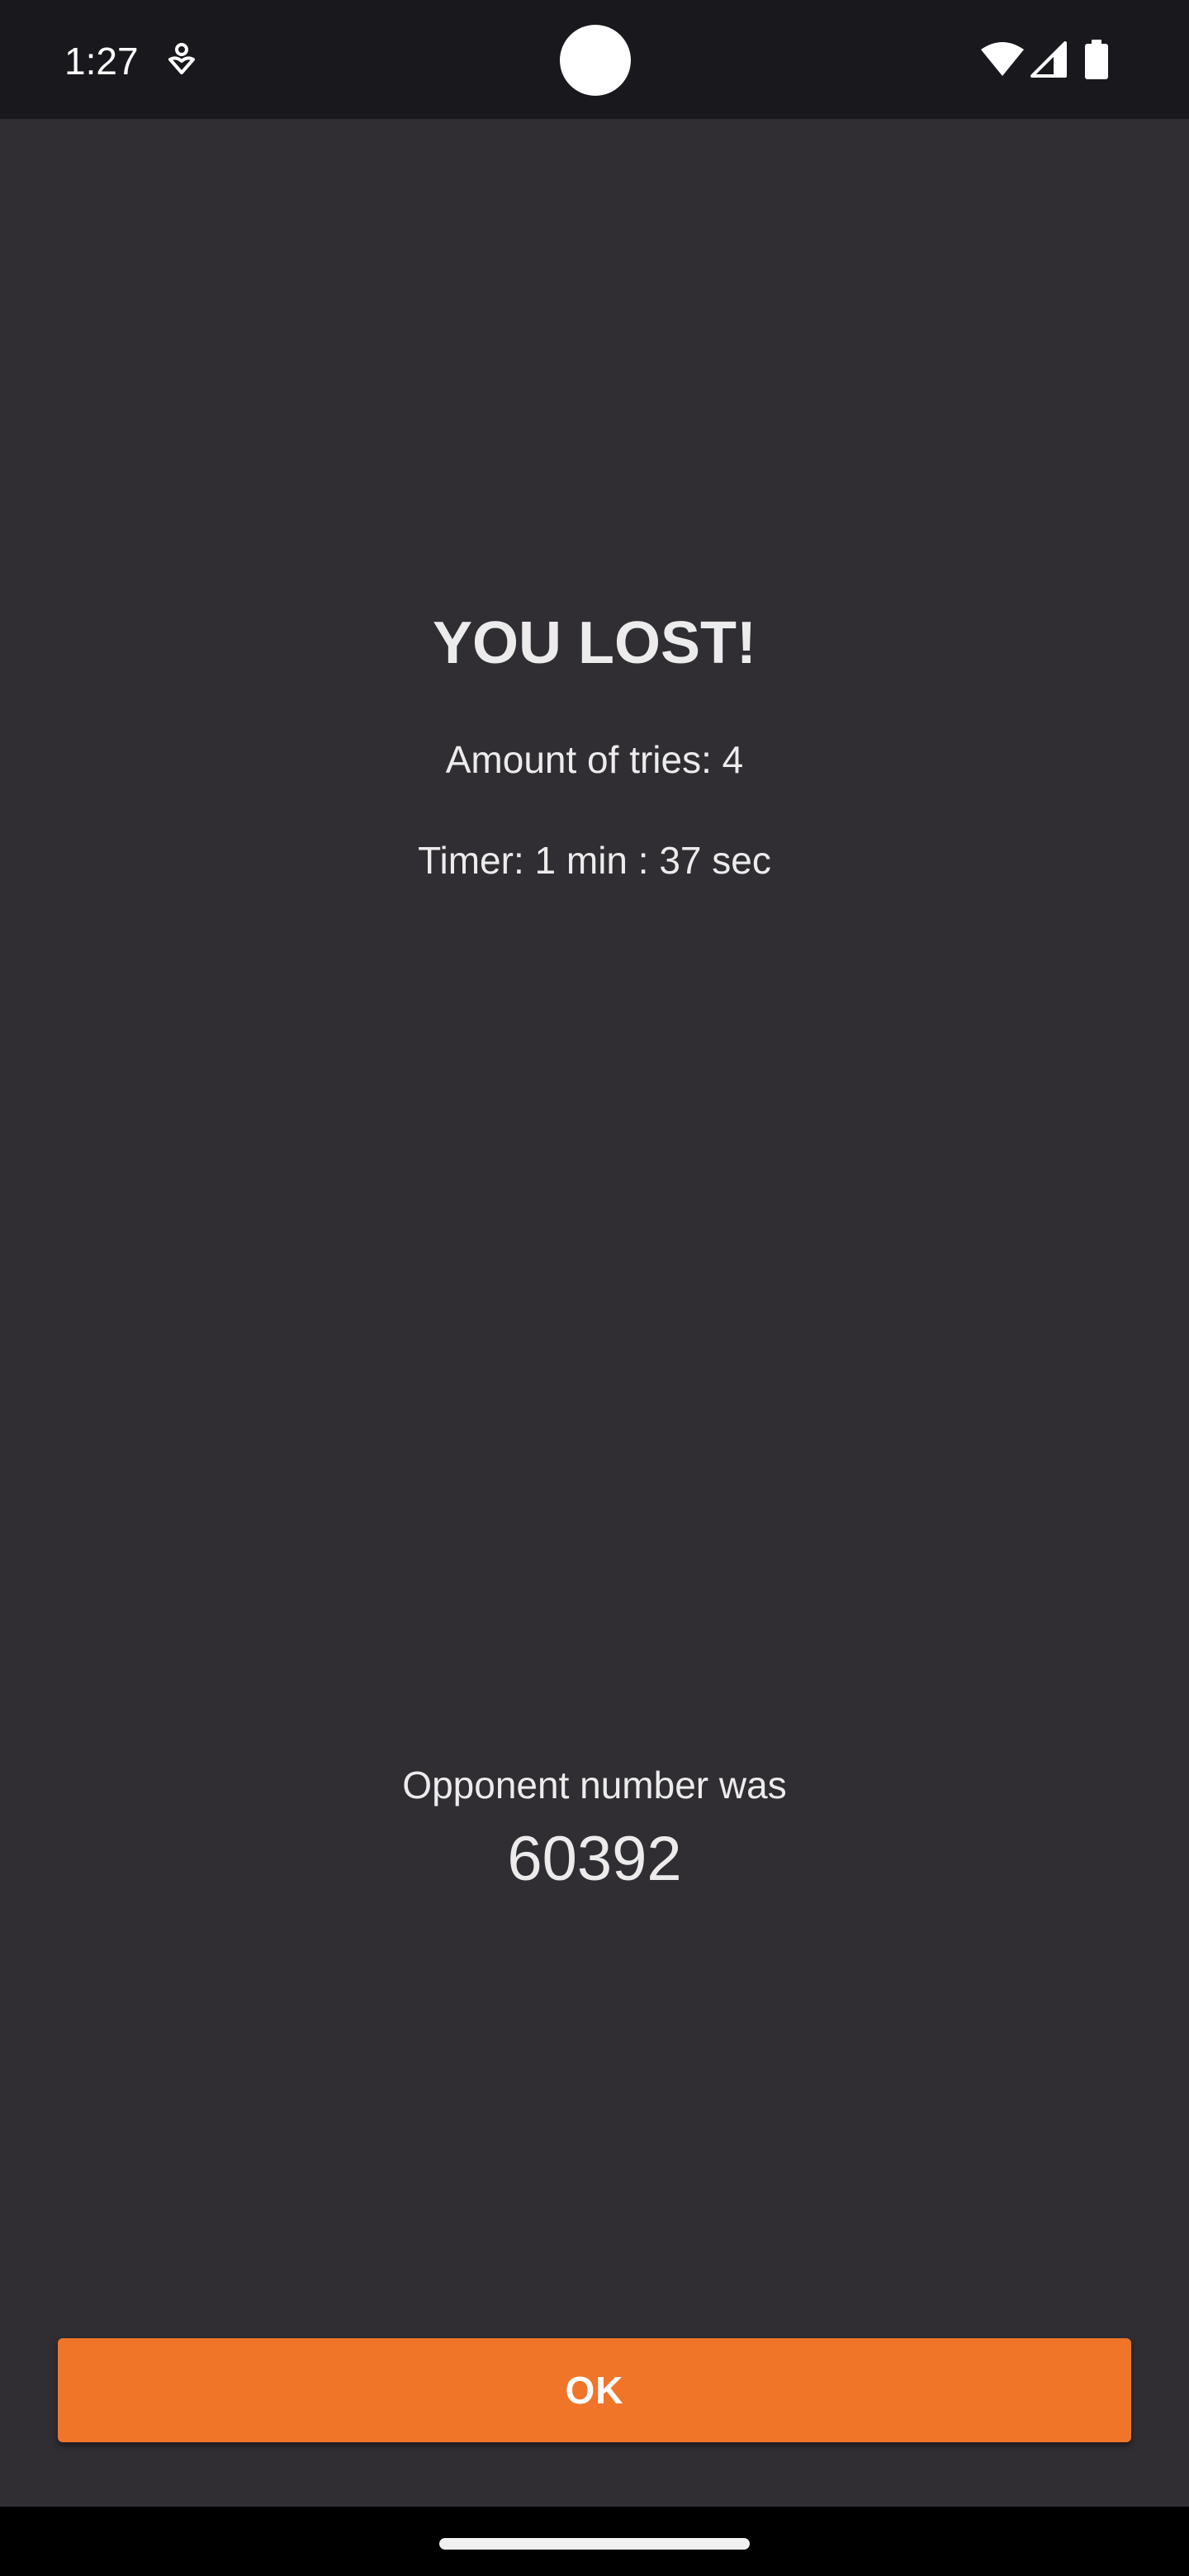  What do you see at coordinates (101, 61) in the screenshot?
I see `status-time: 1:27` at bounding box center [101, 61].